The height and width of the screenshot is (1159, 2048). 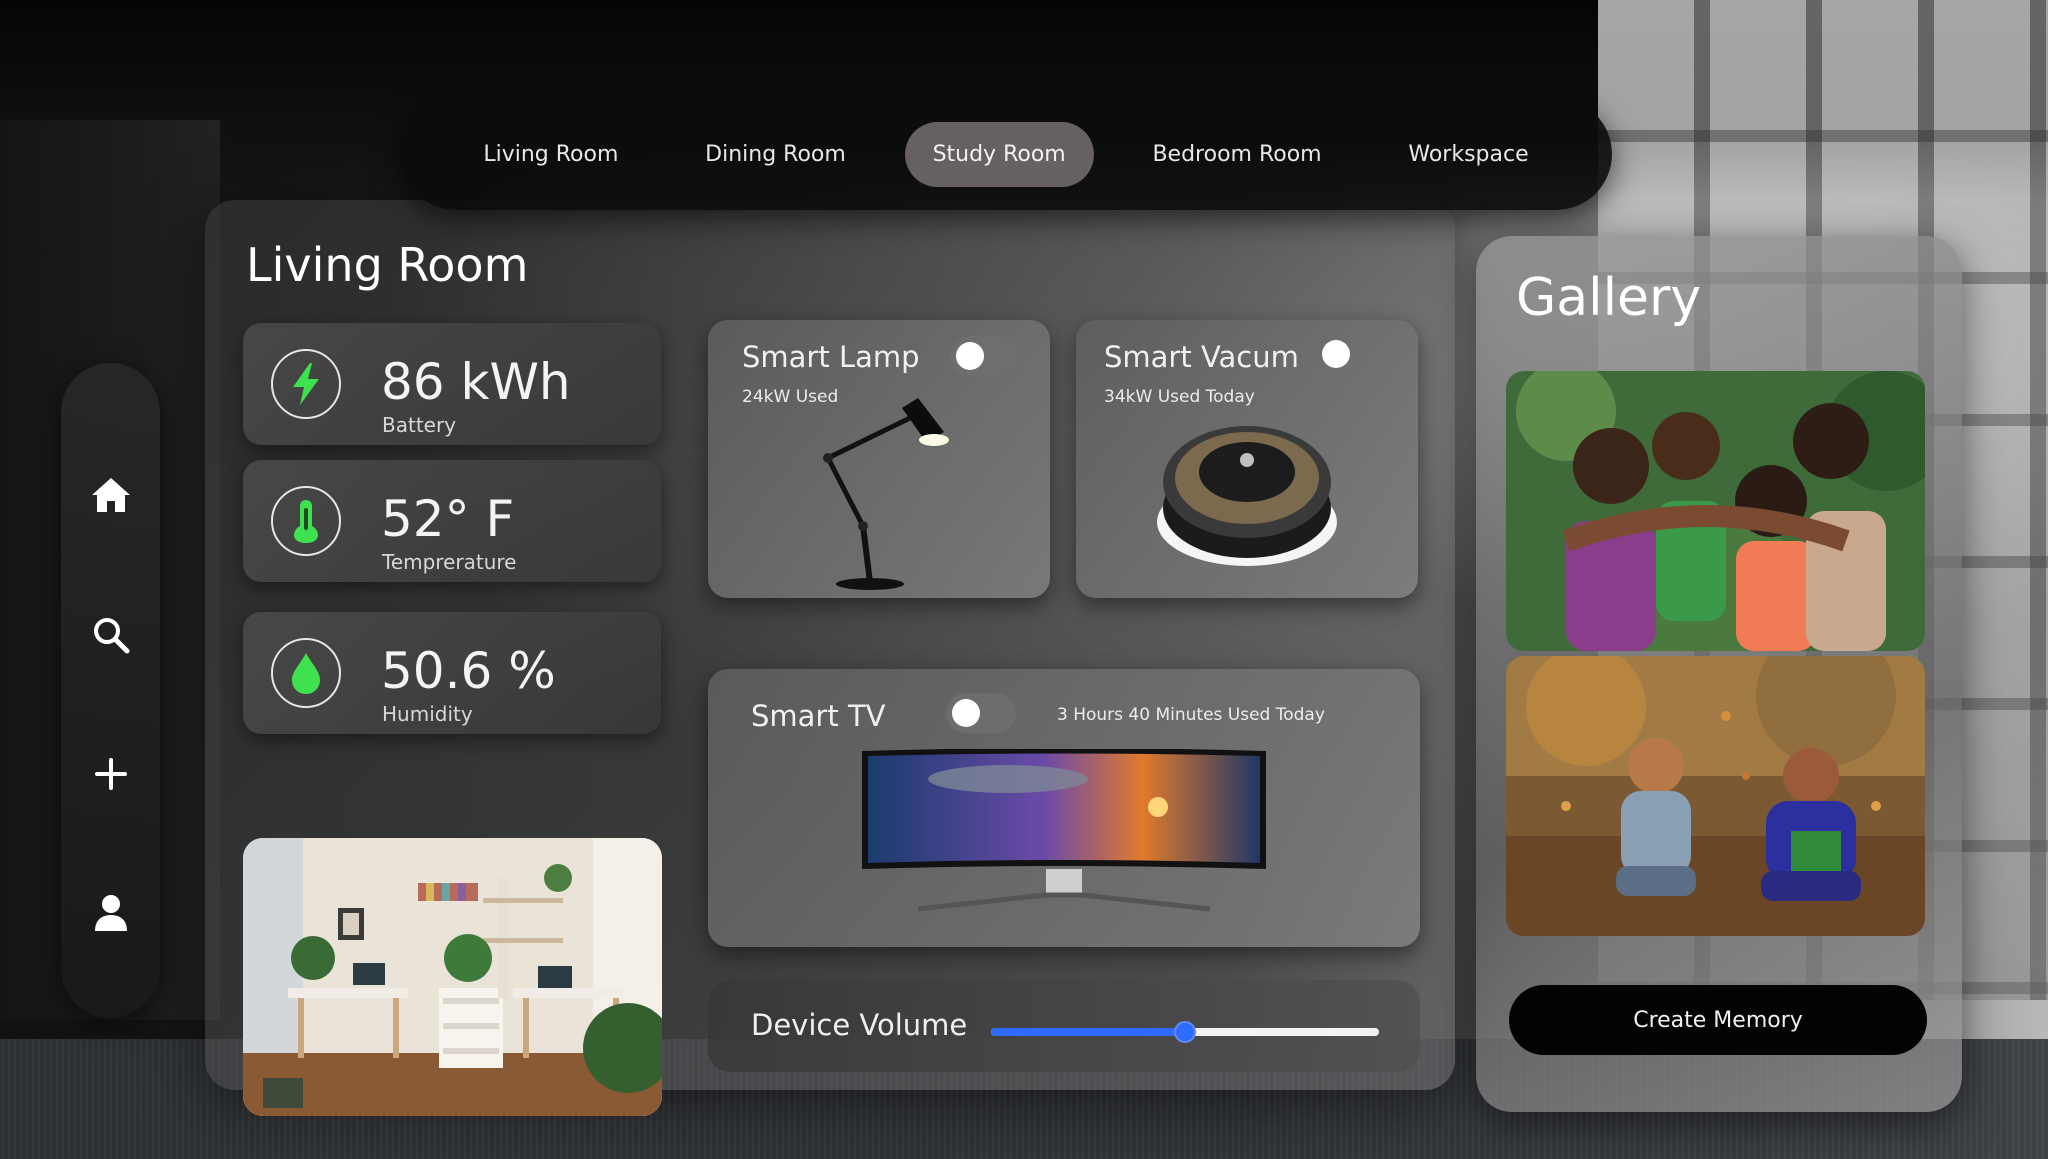 I want to click on tab-bedroom-room: Bedroom Room, so click(x=1236, y=154).